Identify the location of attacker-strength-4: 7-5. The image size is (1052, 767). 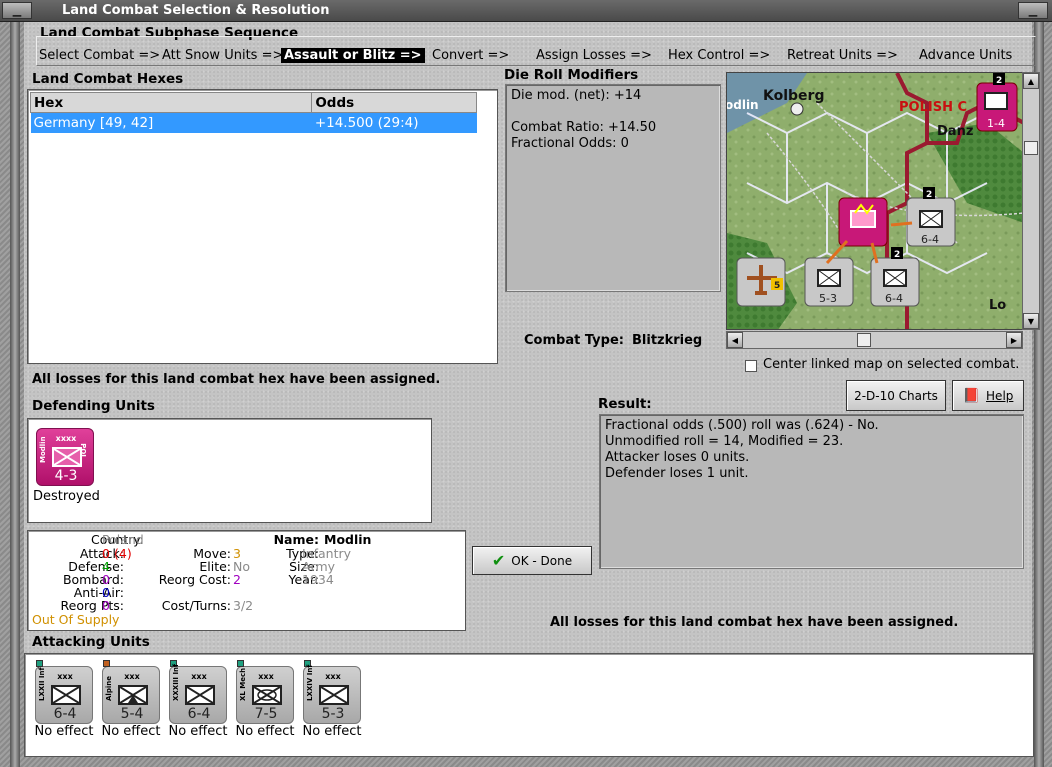
(266, 714).